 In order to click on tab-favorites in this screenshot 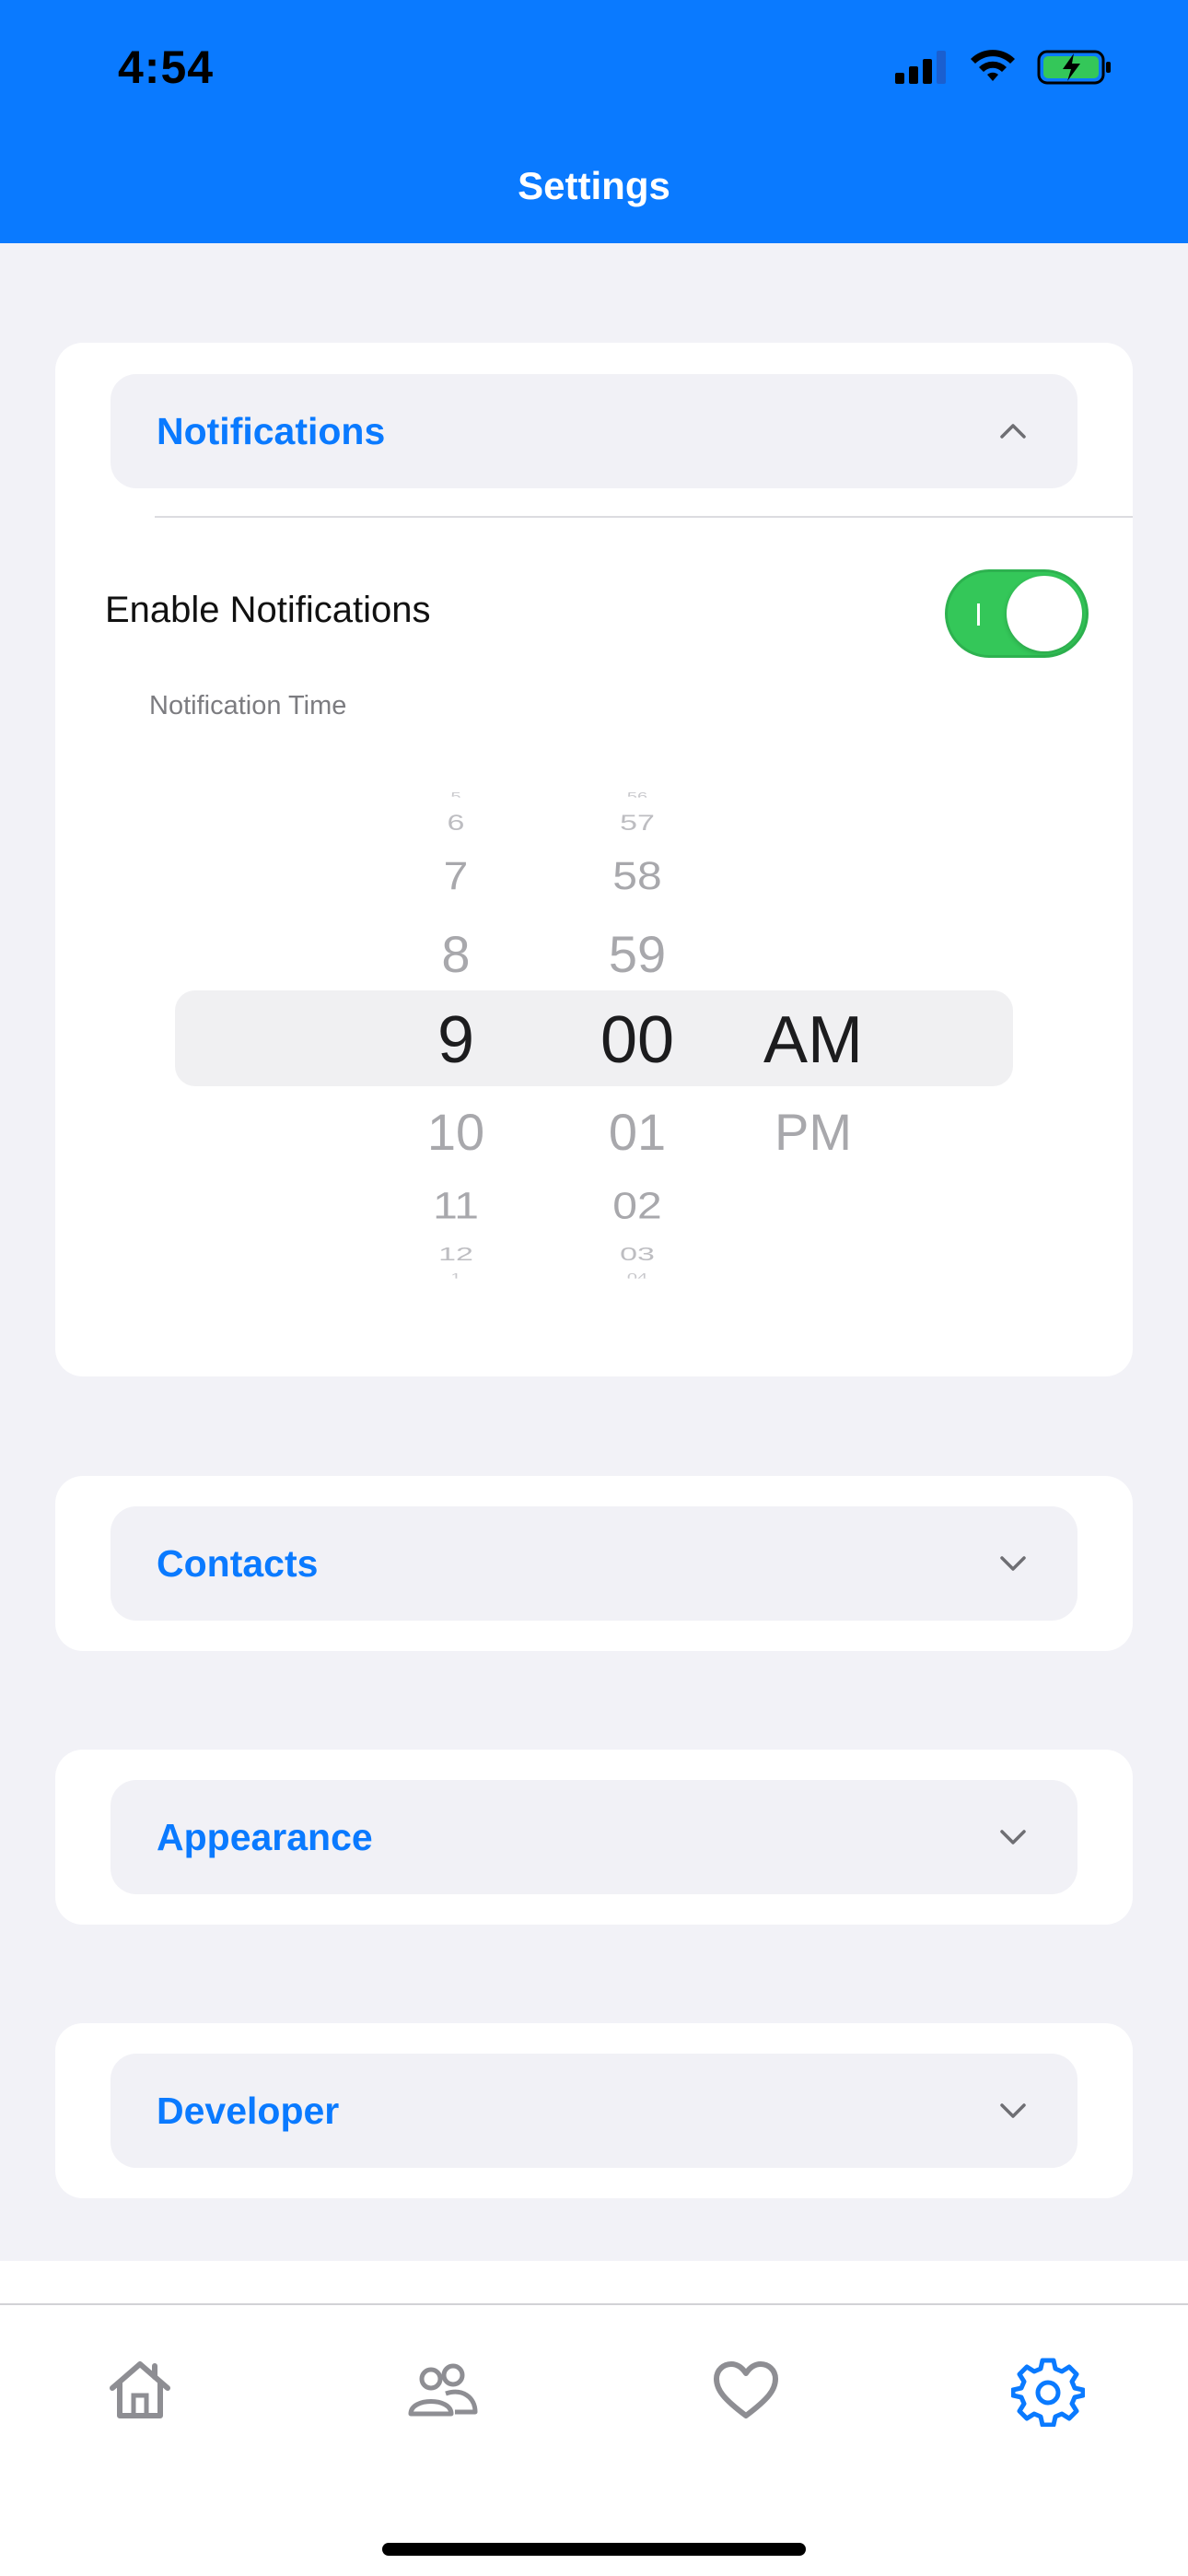, I will do `click(746, 2390)`.